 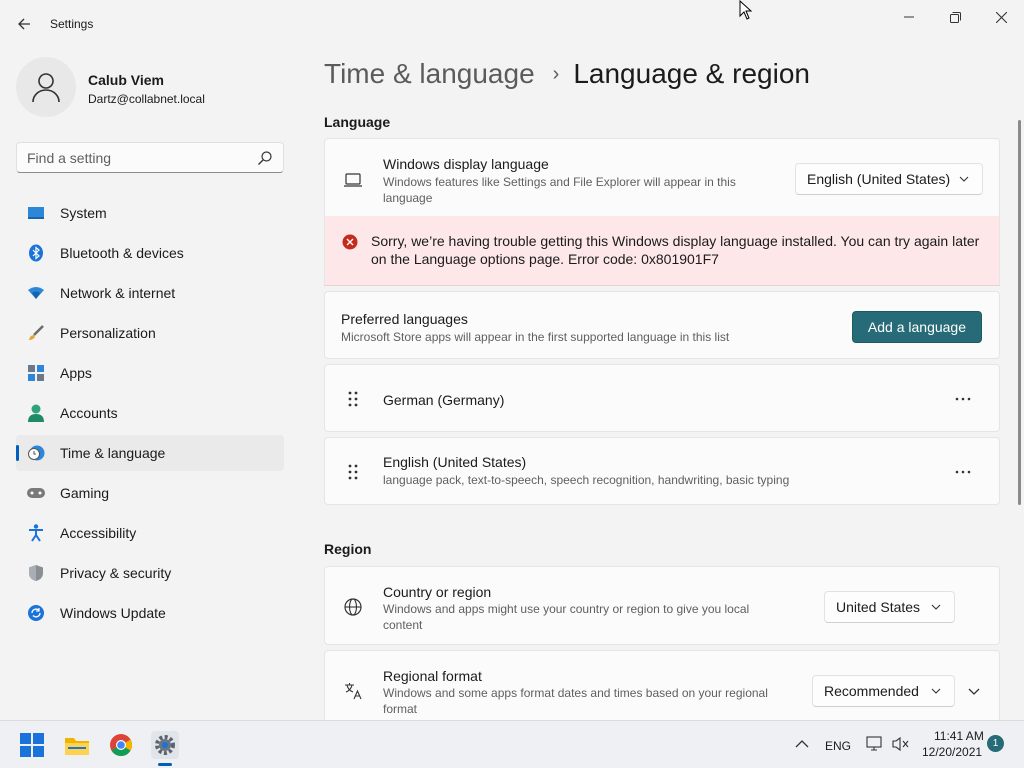 I want to click on sidebar-item-label: System, so click(x=83, y=213).